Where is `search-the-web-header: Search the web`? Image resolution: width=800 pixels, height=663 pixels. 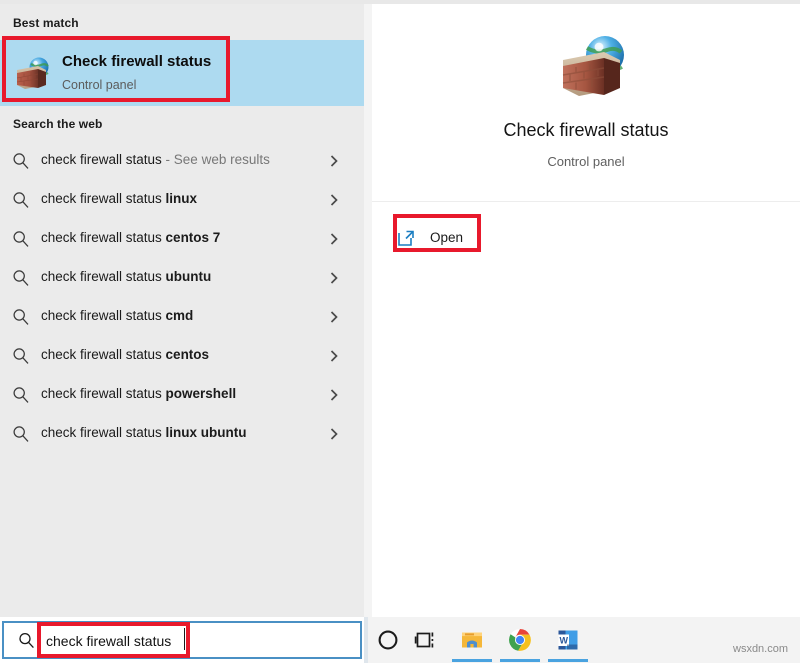 search-the-web-header: Search the web is located at coordinates (58, 124).